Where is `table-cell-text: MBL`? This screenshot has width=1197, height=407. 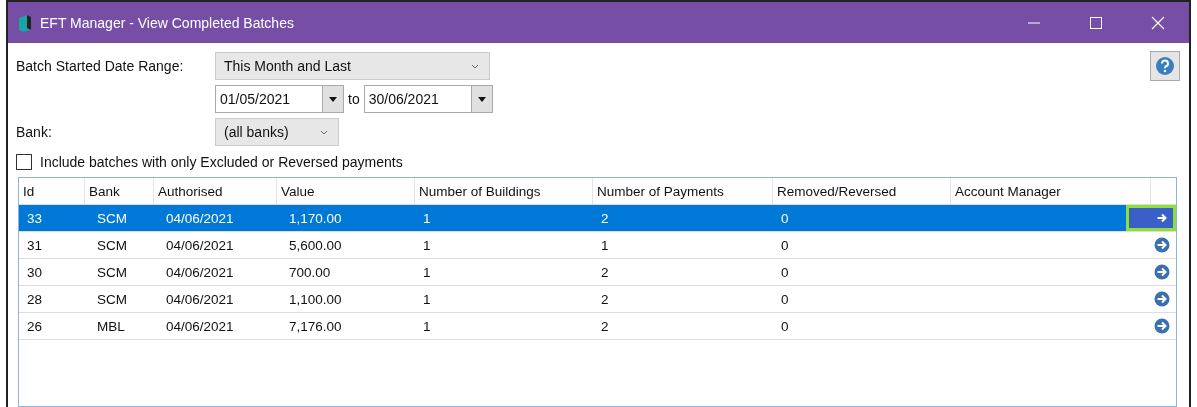
table-cell-text: MBL is located at coordinates (111, 326).